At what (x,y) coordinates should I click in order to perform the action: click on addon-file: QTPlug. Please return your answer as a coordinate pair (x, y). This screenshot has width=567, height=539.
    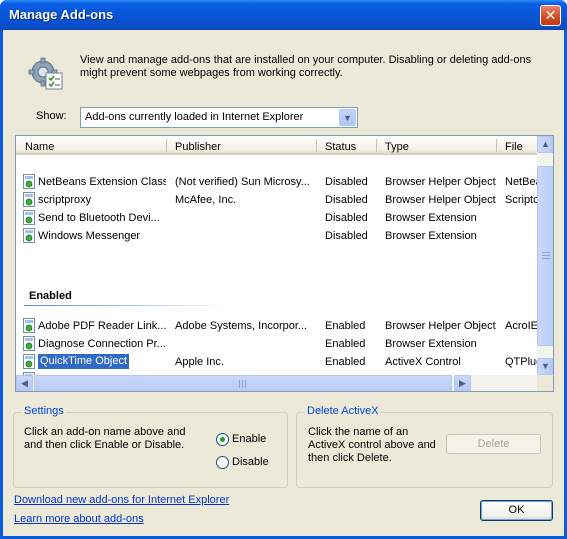
    Looking at the image, I should click on (521, 362).